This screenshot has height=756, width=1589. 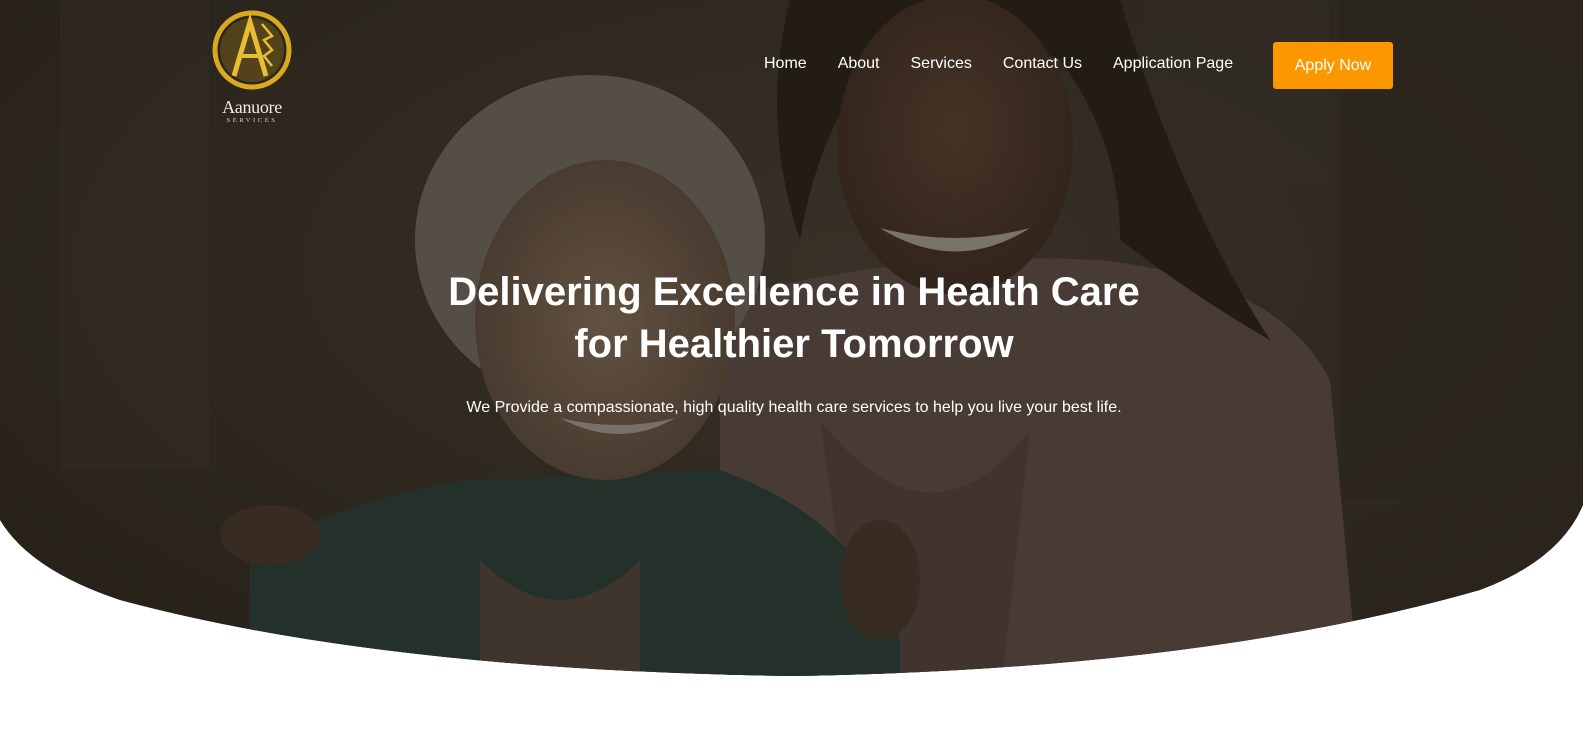 What do you see at coordinates (1173, 64) in the screenshot?
I see `nav-item-application-page: Application Page` at bounding box center [1173, 64].